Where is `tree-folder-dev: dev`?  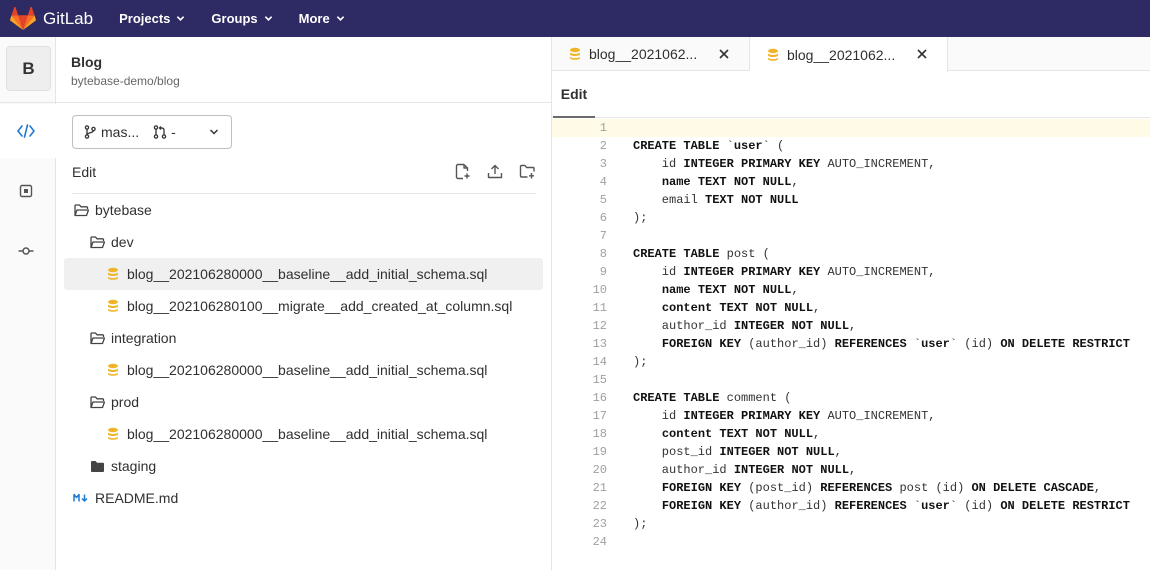
tree-folder-dev: dev is located at coordinates (303, 242).